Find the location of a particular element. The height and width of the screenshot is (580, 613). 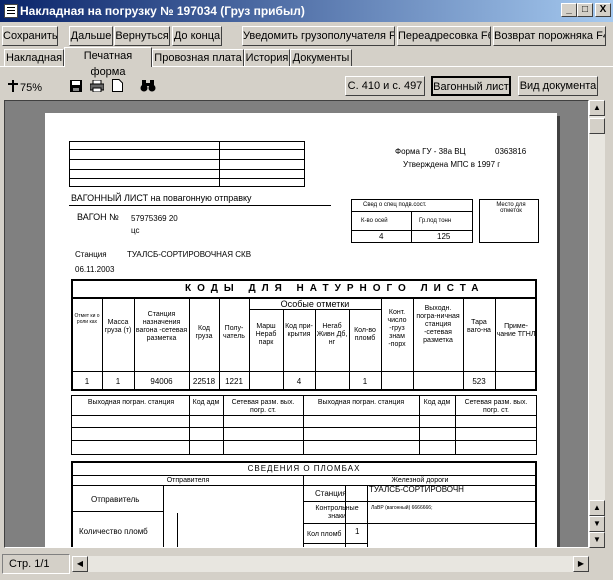

save-button: Сохранить is located at coordinates (30, 36).